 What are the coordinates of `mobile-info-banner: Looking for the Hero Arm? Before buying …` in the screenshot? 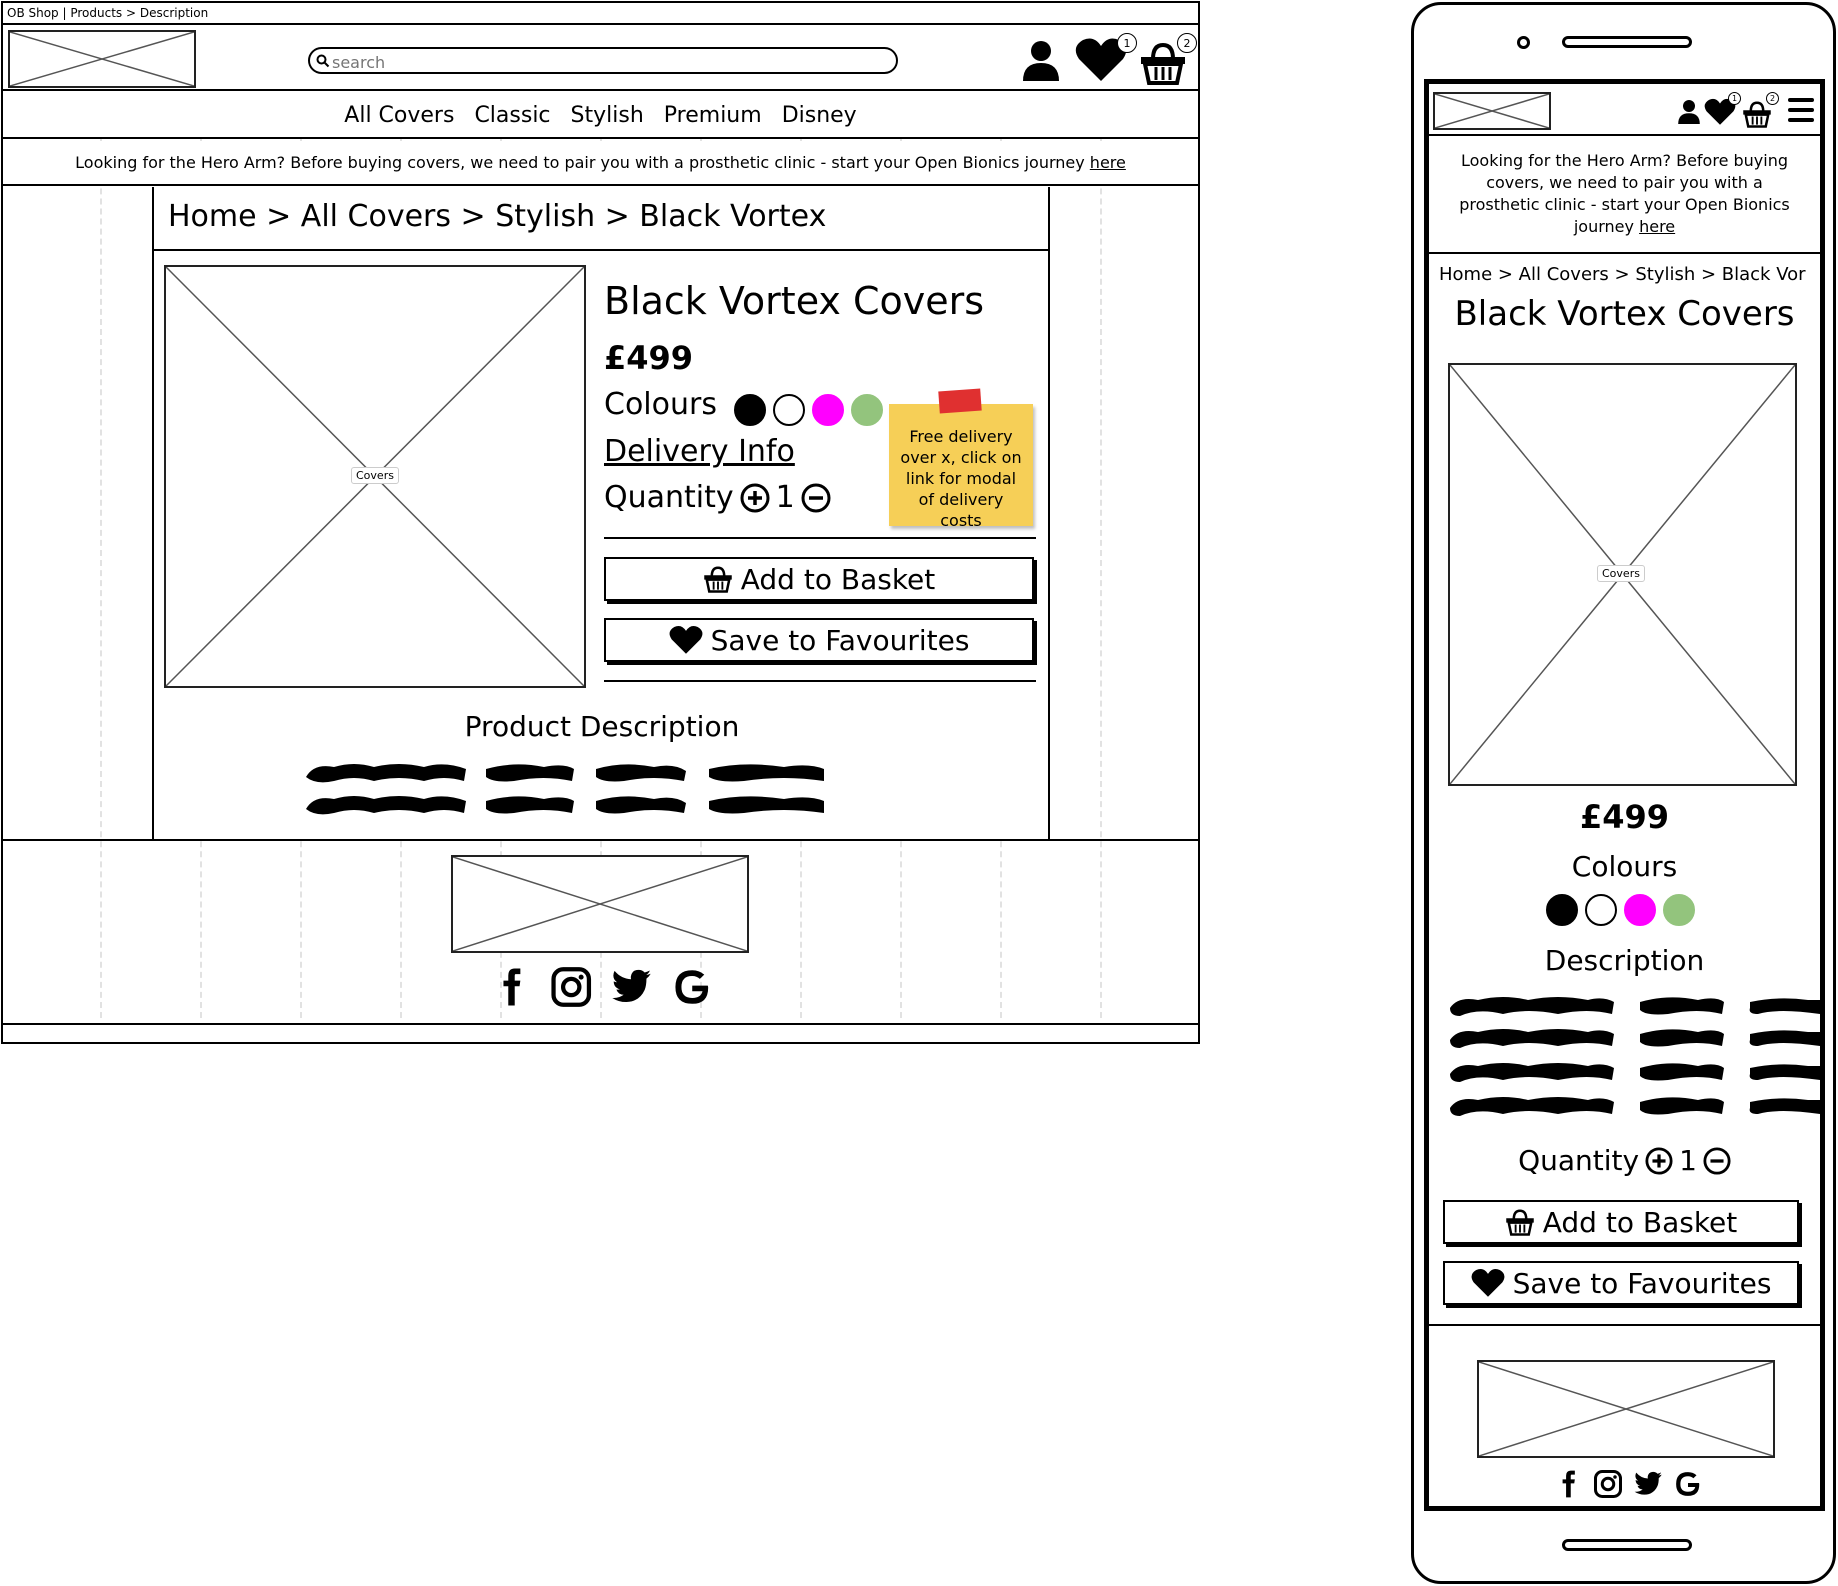 It's located at (1624, 196).